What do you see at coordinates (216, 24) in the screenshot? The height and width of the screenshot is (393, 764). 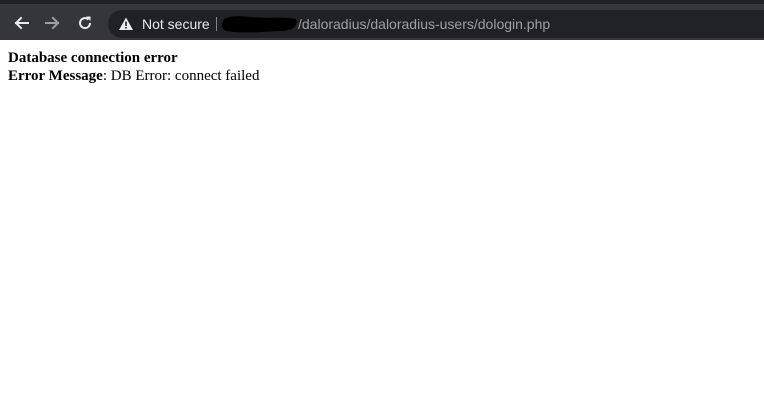 I see `omnibox-divider` at bounding box center [216, 24].